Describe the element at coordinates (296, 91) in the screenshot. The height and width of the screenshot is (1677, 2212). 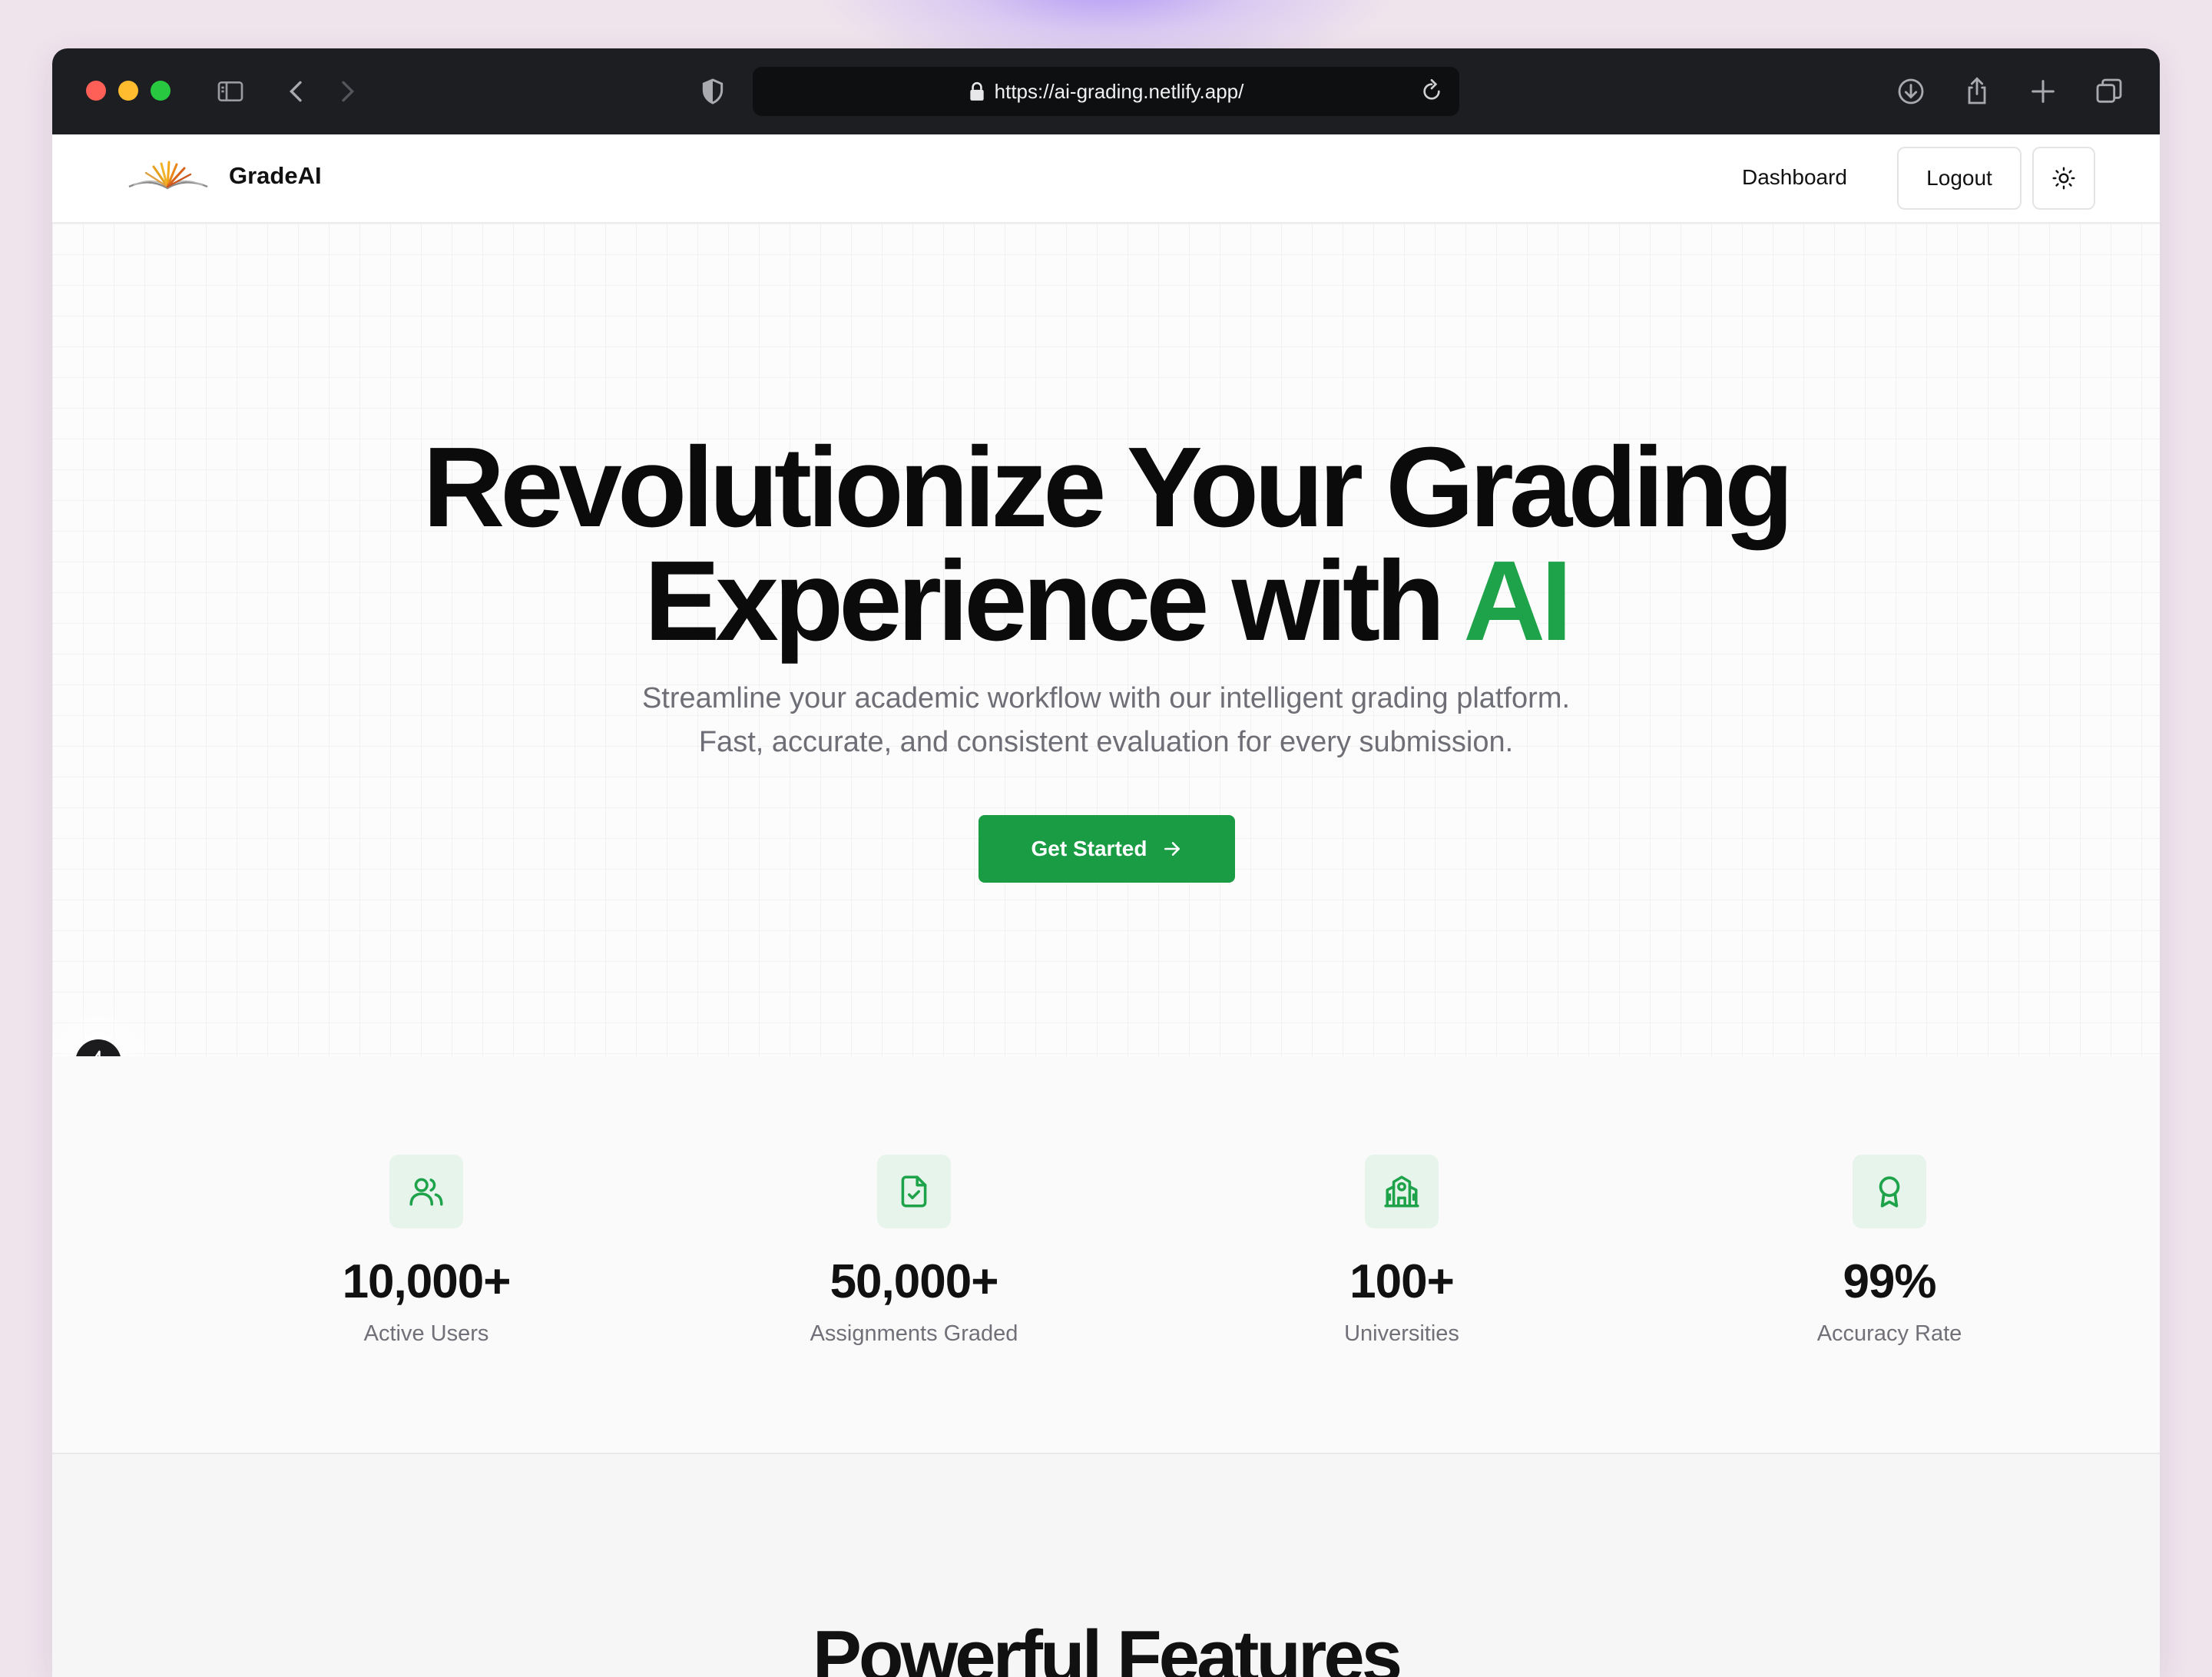
I see `back-icon` at that location.